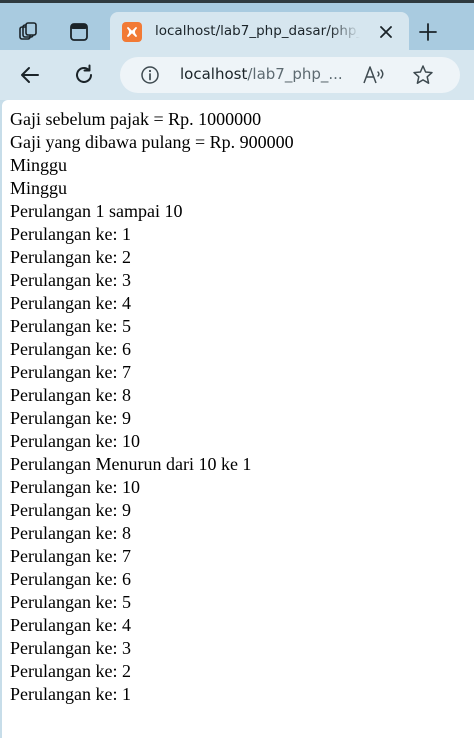 The width and height of the screenshot is (474, 738). What do you see at coordinates (30, 75) in the screenshot?
I see `back-arrow-icon` at bounding box center [30, 75].